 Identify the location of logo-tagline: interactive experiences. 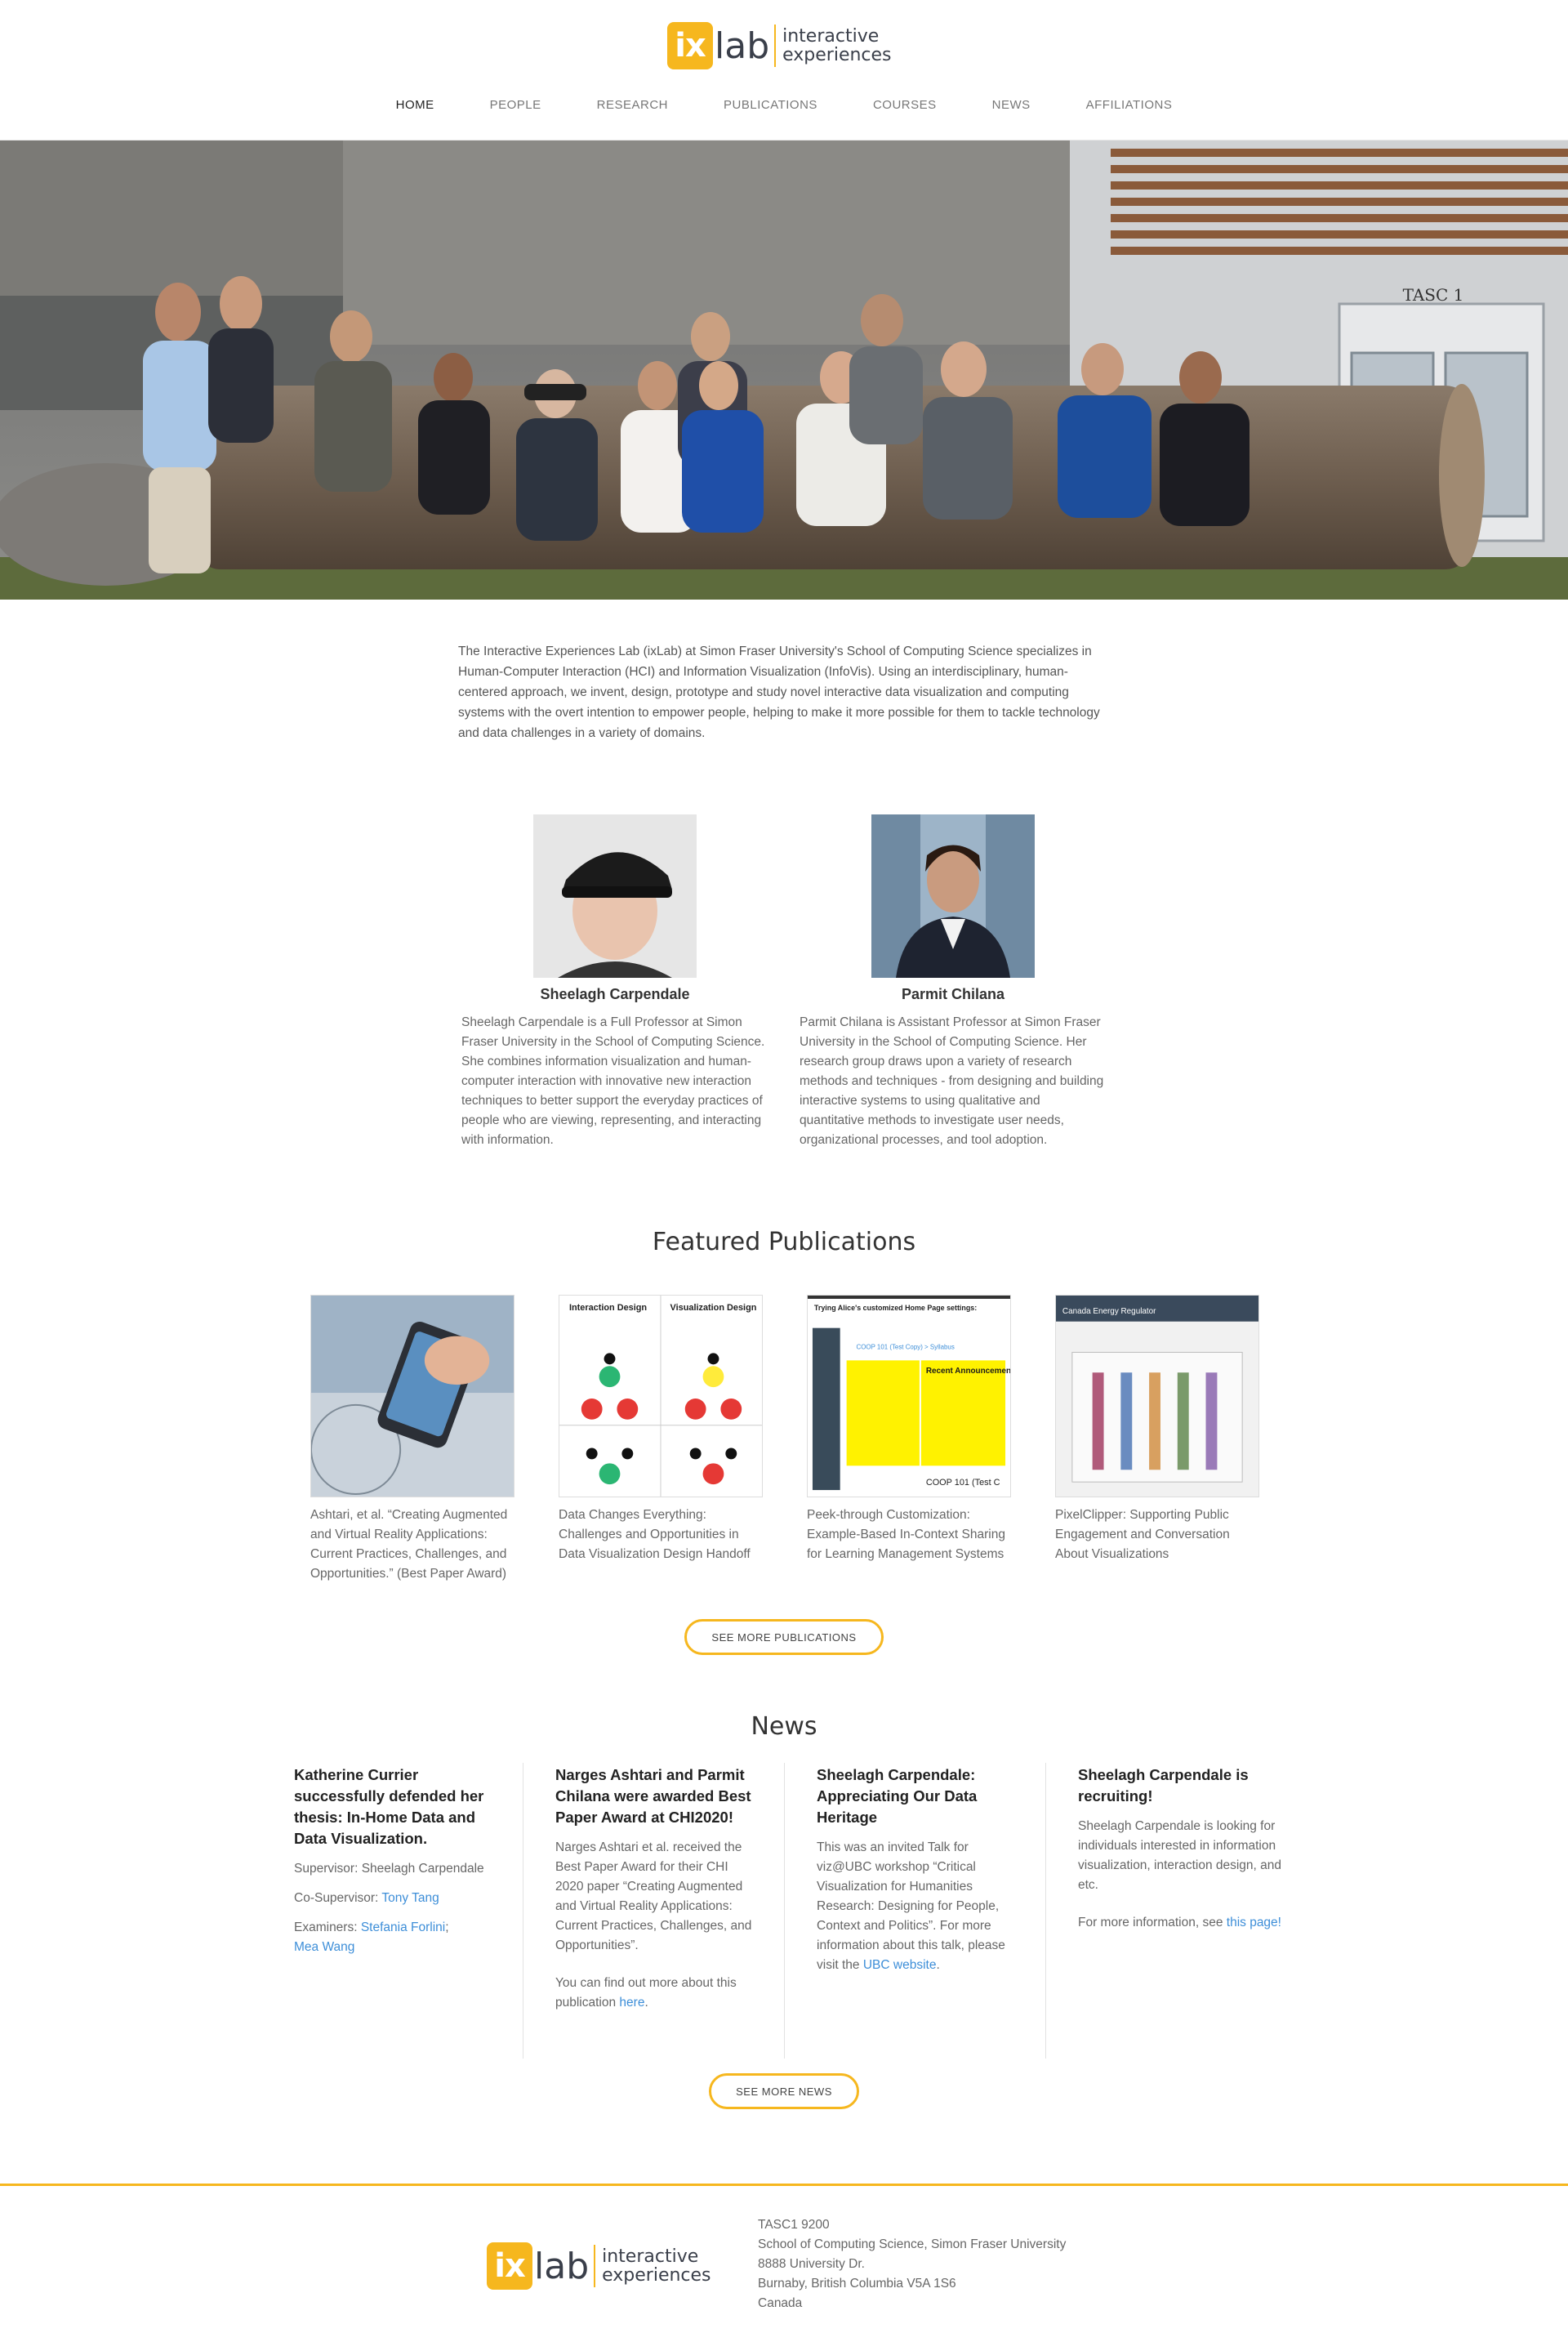
(836, 46).